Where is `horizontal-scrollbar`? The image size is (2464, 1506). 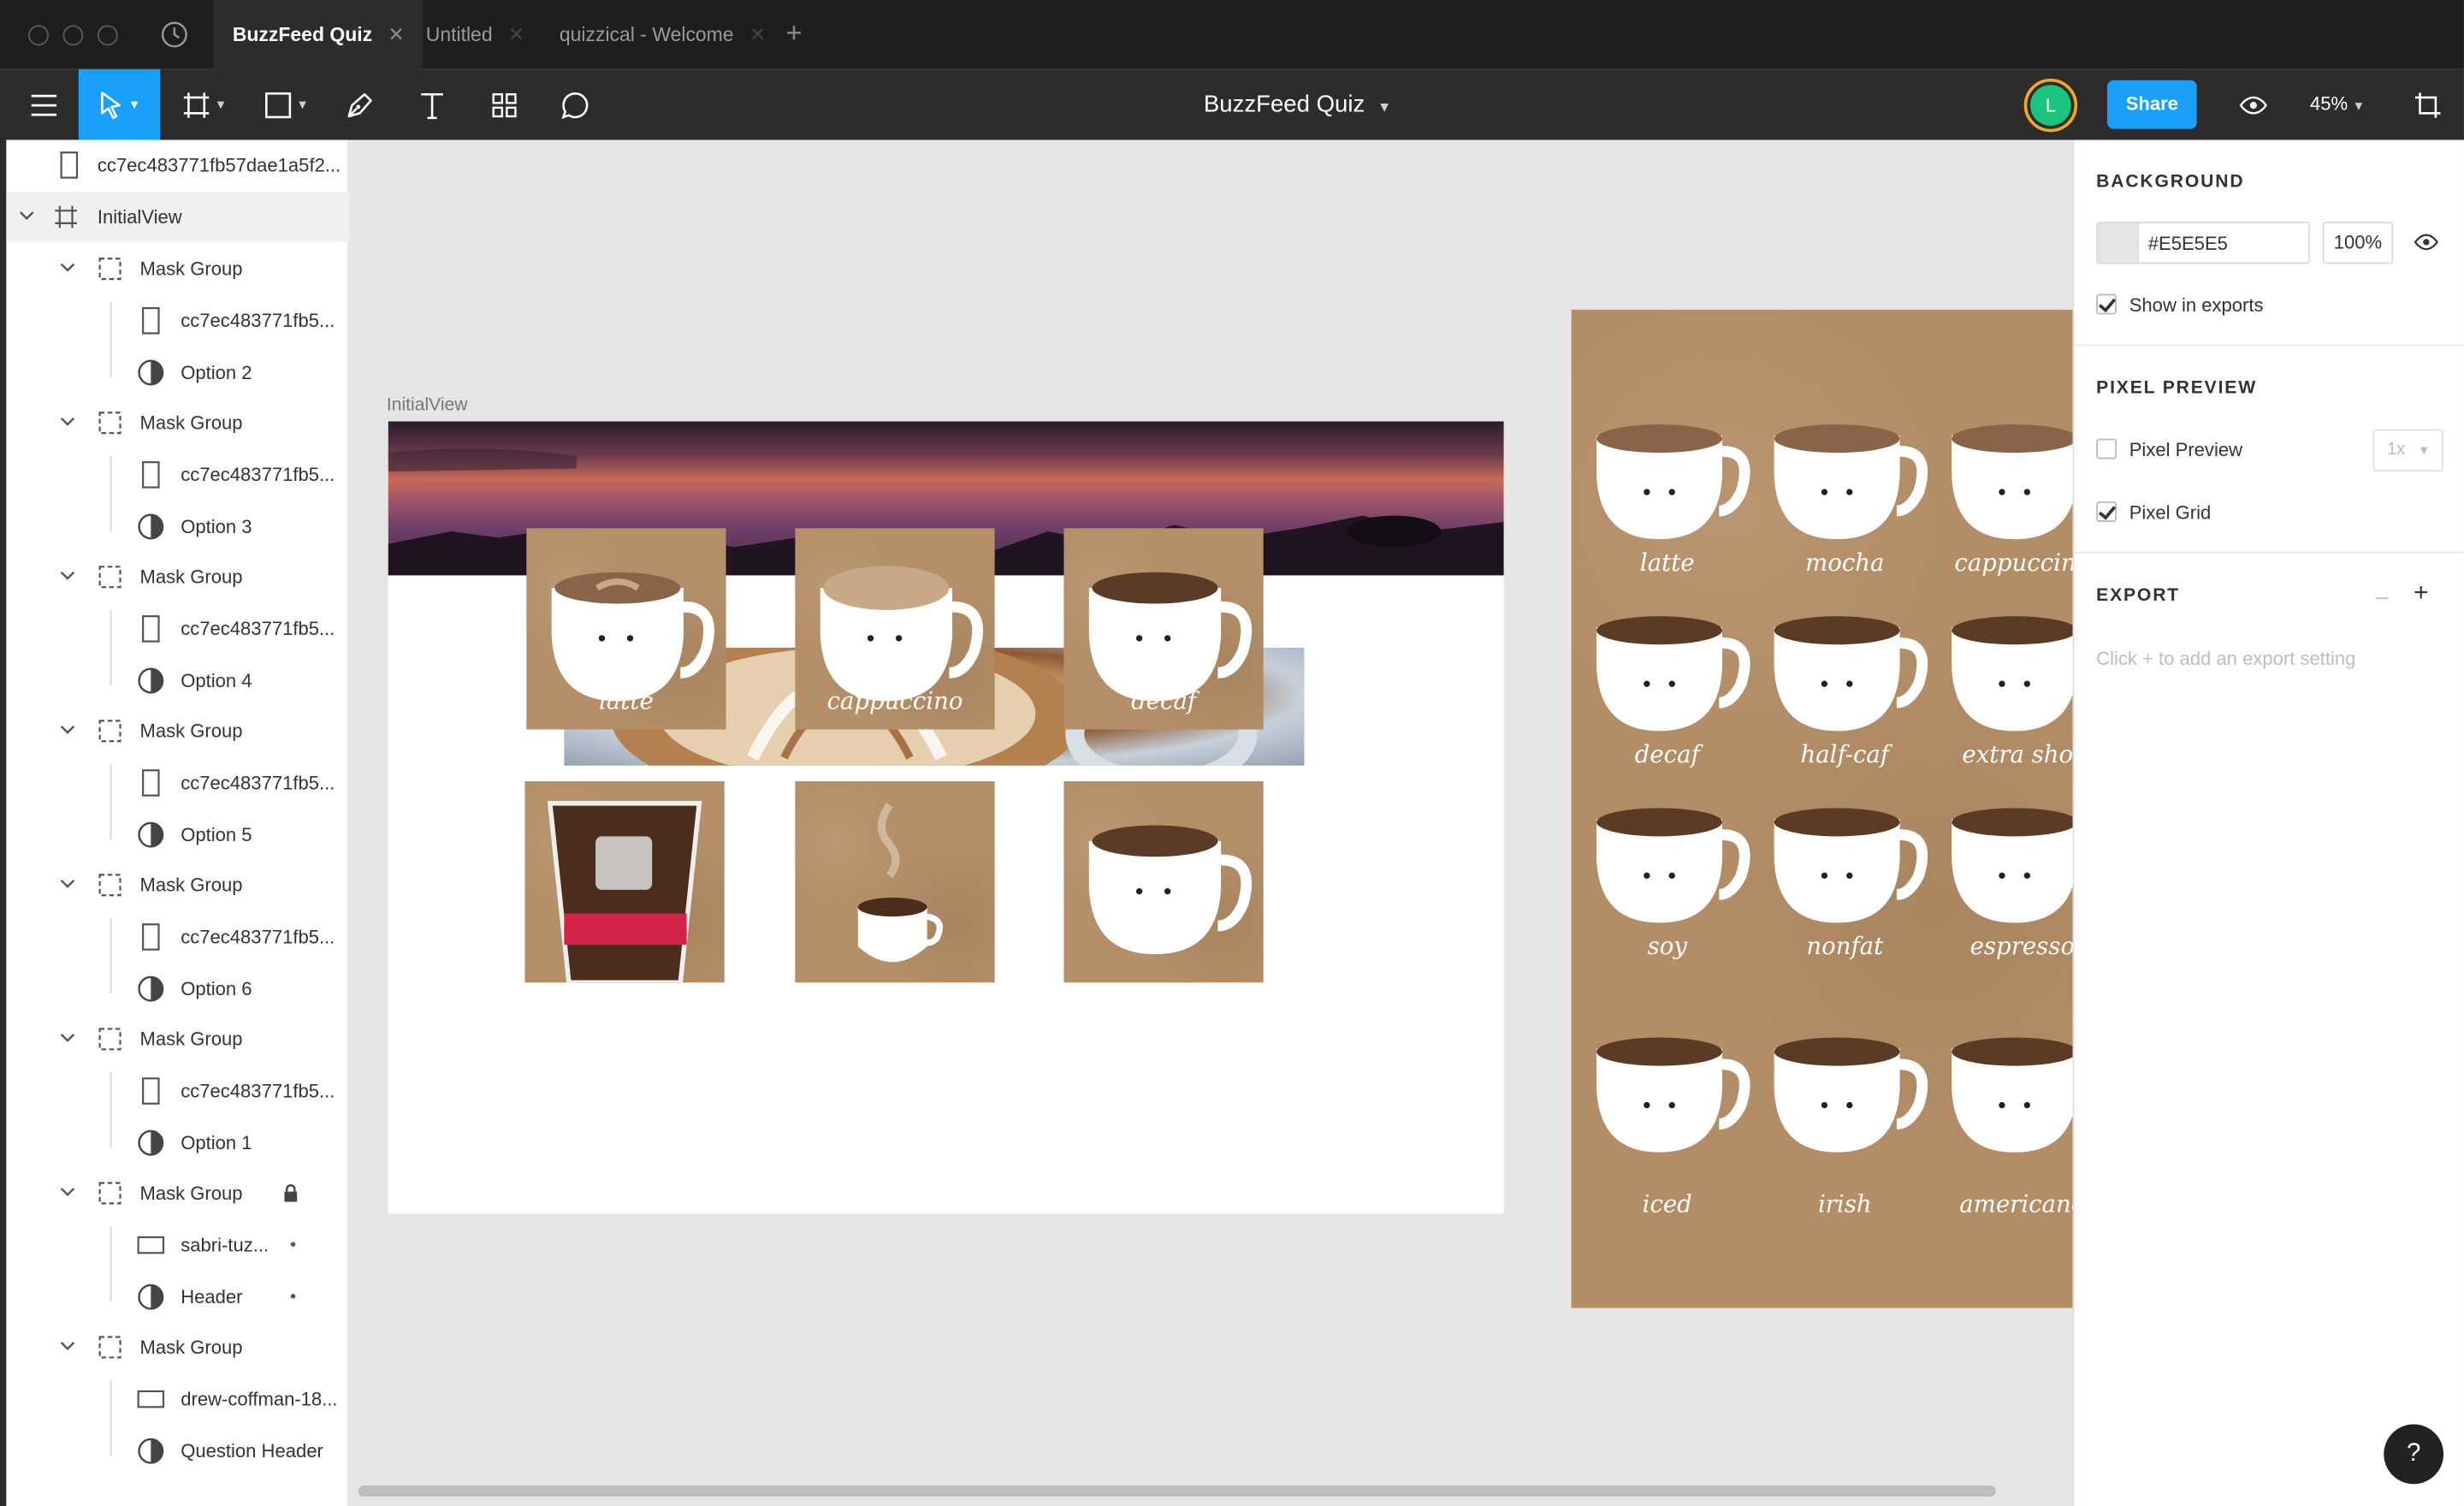
horizontal-scrollbar is located at coordinates (1177, 1491).